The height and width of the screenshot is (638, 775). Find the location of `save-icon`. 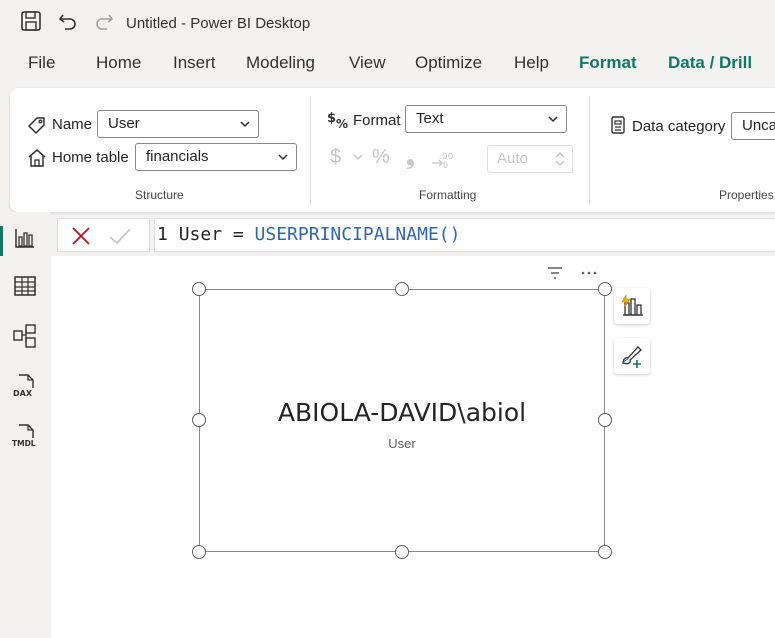

save-icon is located at coordinates (31, 21).